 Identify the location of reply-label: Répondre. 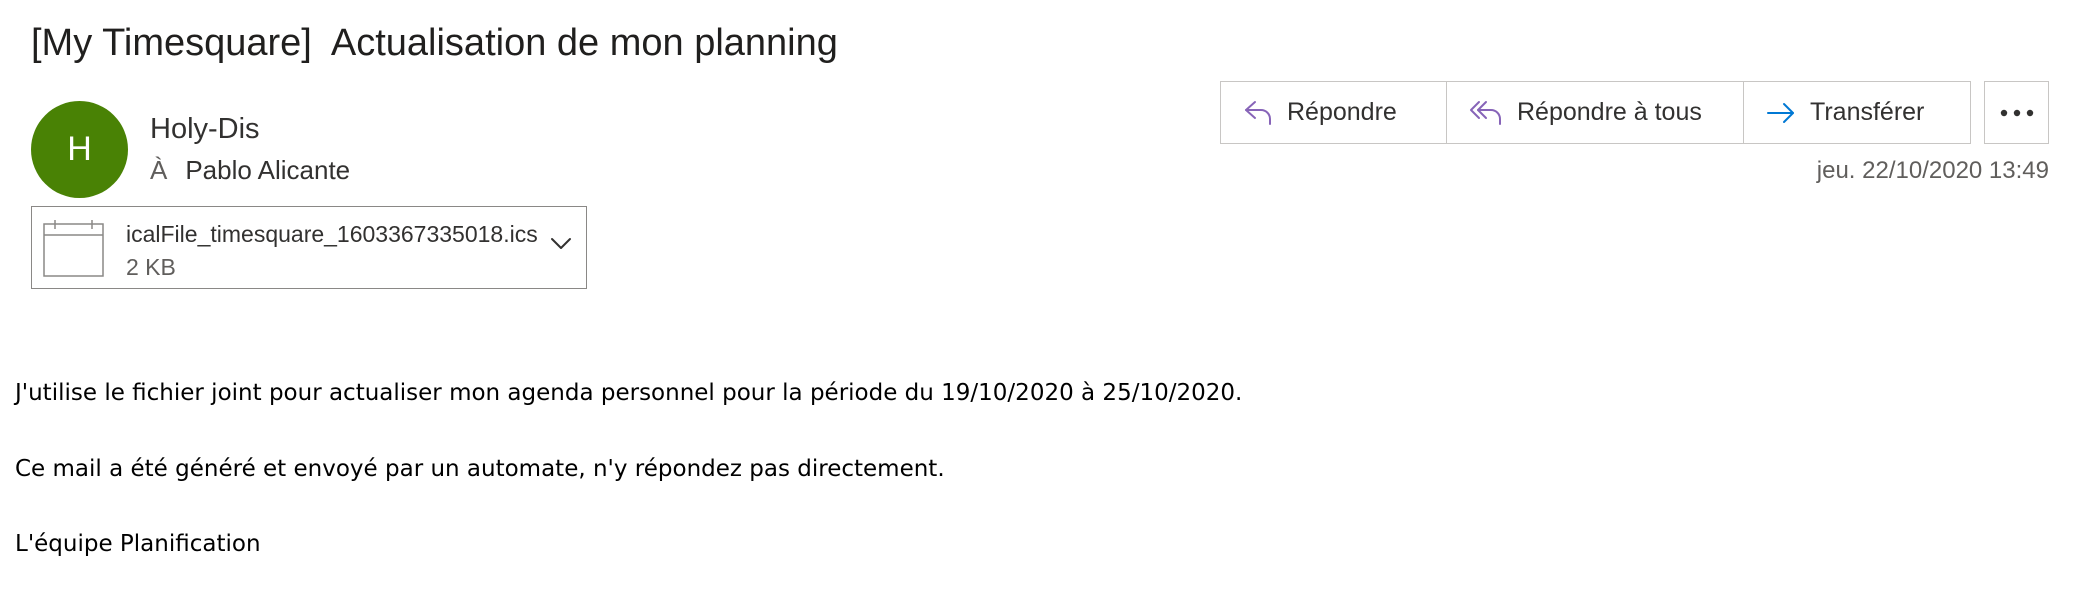
(1342, 112).